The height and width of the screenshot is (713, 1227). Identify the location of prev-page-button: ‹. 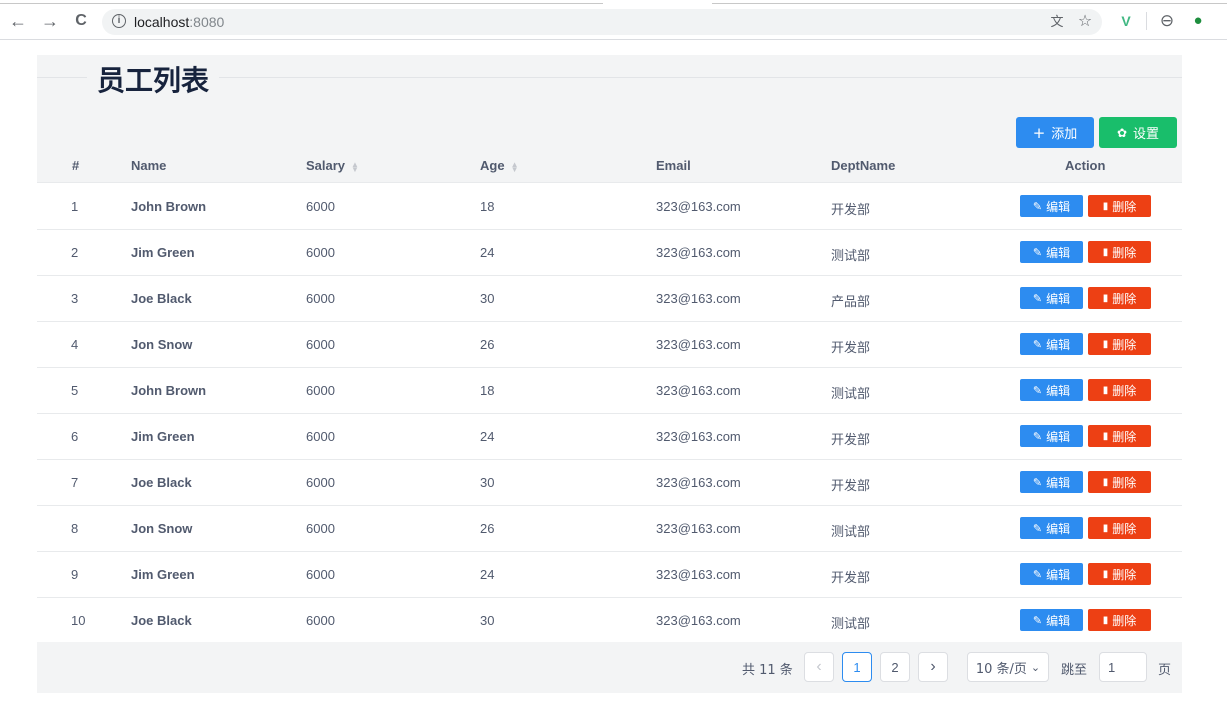
(819, 667).